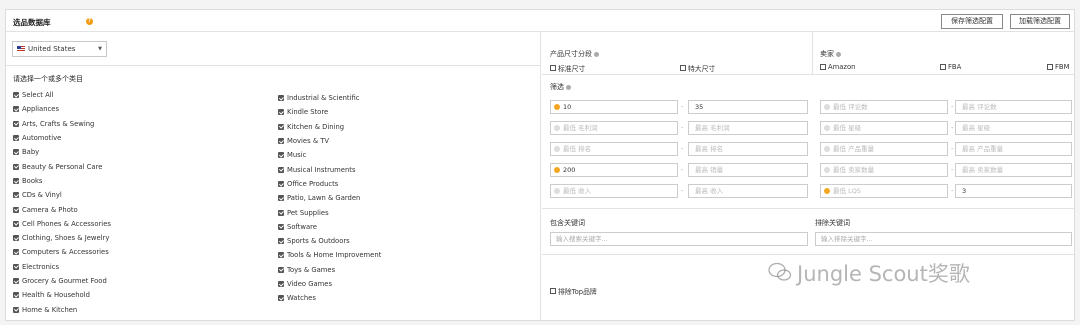 This screenshot has width=1080, height=325. What do you see at coordinates (62, 181) in the screenshot?
I see `category-checkbox: Books` at bounding box center [62, 181].